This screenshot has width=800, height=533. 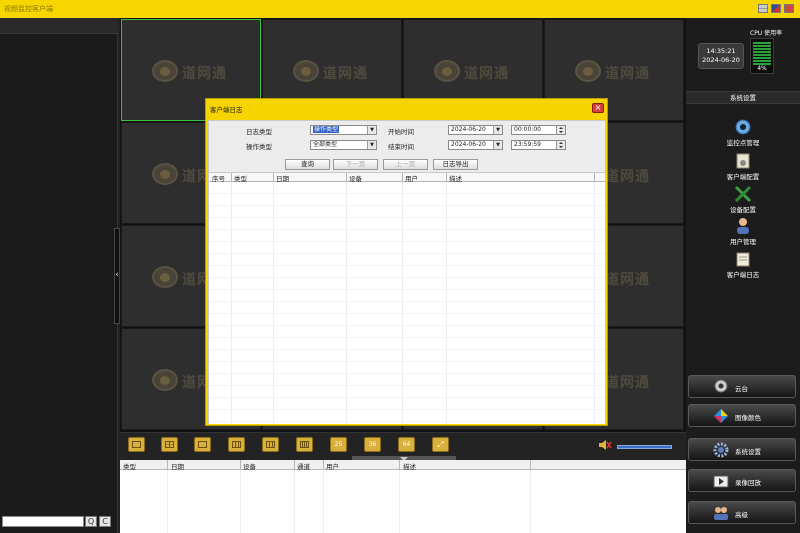 I want to click on next-page-button: 下一页, so click(x=355, y=164).